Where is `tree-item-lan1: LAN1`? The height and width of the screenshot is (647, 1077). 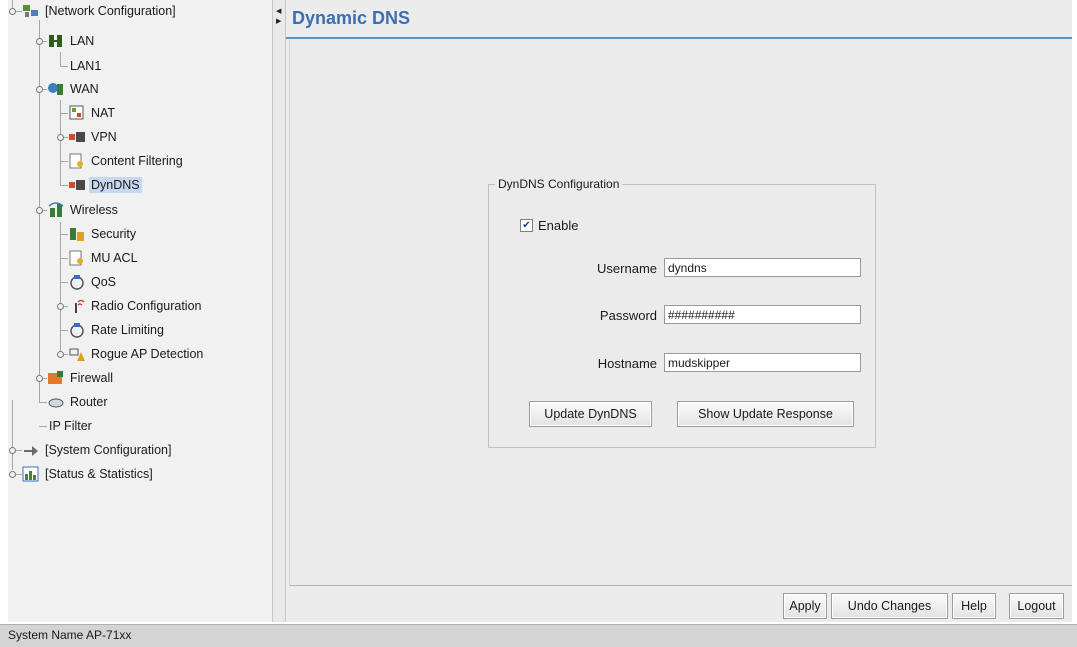 tree-item-lan1: LAN1 is located at coordinates (85, 66).